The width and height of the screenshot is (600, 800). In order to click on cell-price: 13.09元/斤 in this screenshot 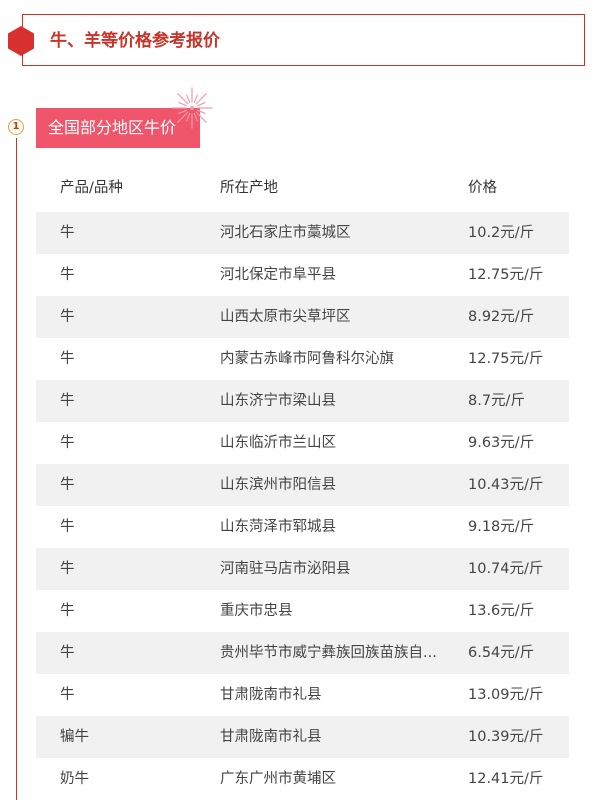, I will do `click(506, 695)`.